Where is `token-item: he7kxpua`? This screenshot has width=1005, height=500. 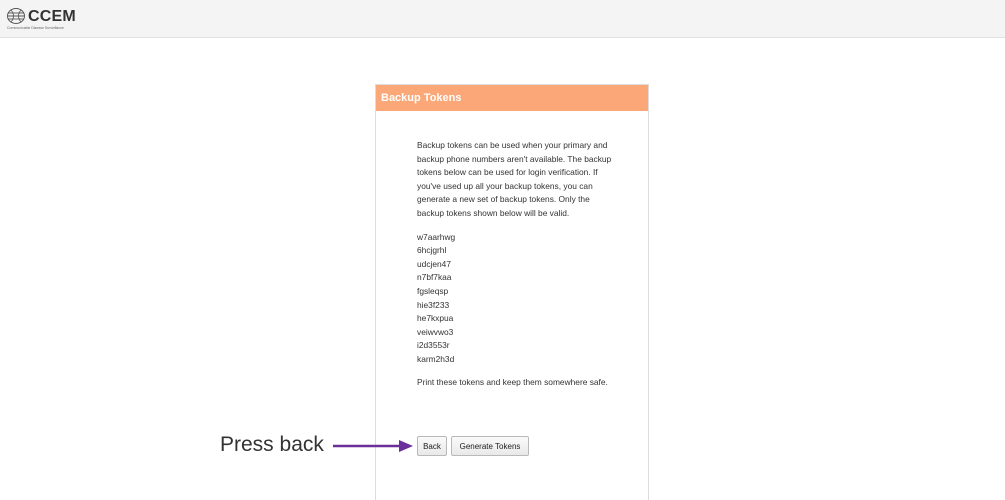 token-item: he7kxpua is located at coordinates (435, 318).